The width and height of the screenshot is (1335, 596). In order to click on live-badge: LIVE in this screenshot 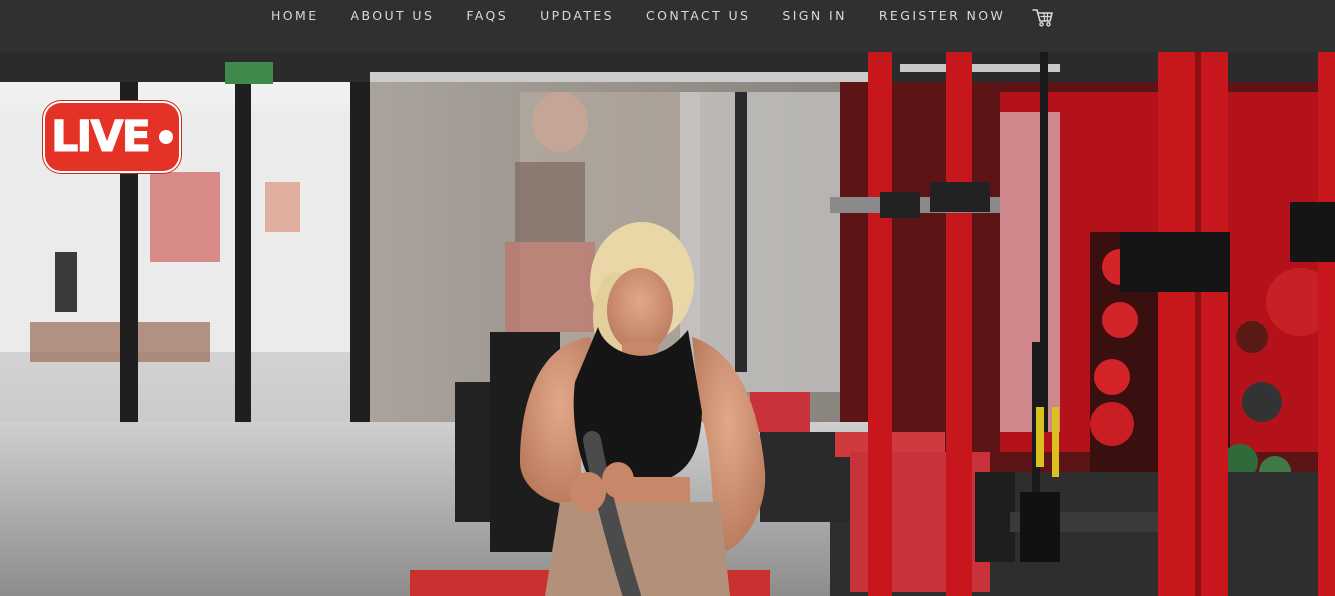, I will do `click(112, 137)`.